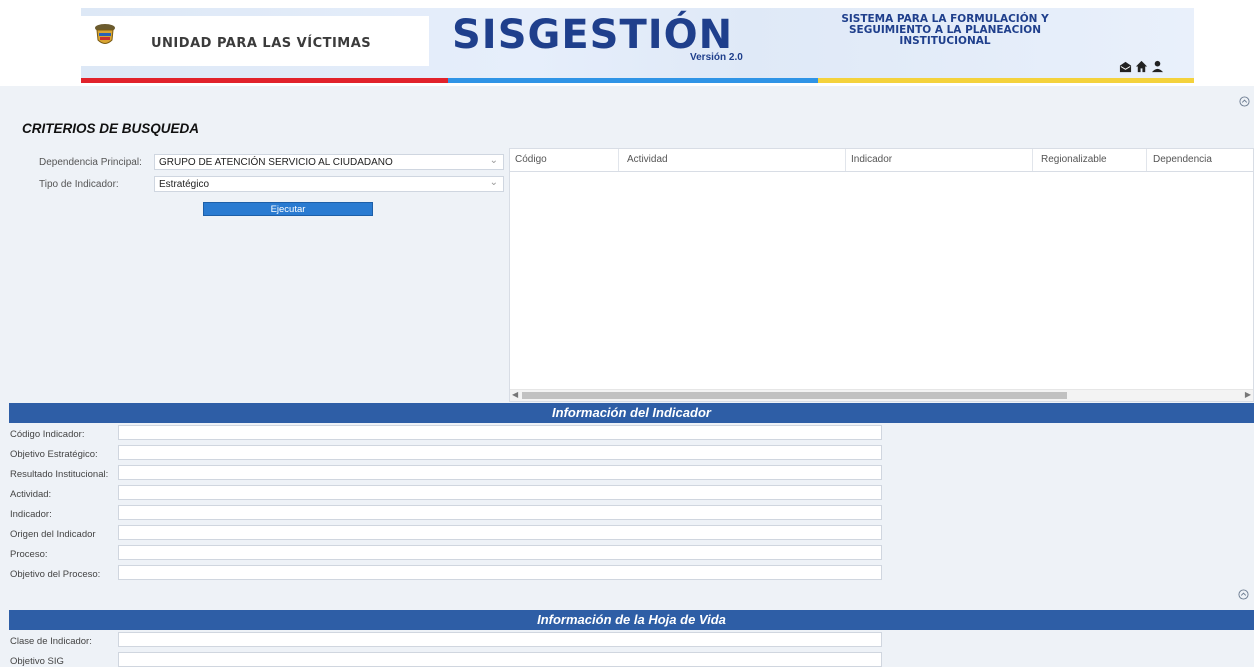 This screenshot has height=667, width=1254. What do you see at coordinates (631, 413) in the screenshot?
I see `indicator-info-header: Información del Indicador` at bounding box center [631, 413].